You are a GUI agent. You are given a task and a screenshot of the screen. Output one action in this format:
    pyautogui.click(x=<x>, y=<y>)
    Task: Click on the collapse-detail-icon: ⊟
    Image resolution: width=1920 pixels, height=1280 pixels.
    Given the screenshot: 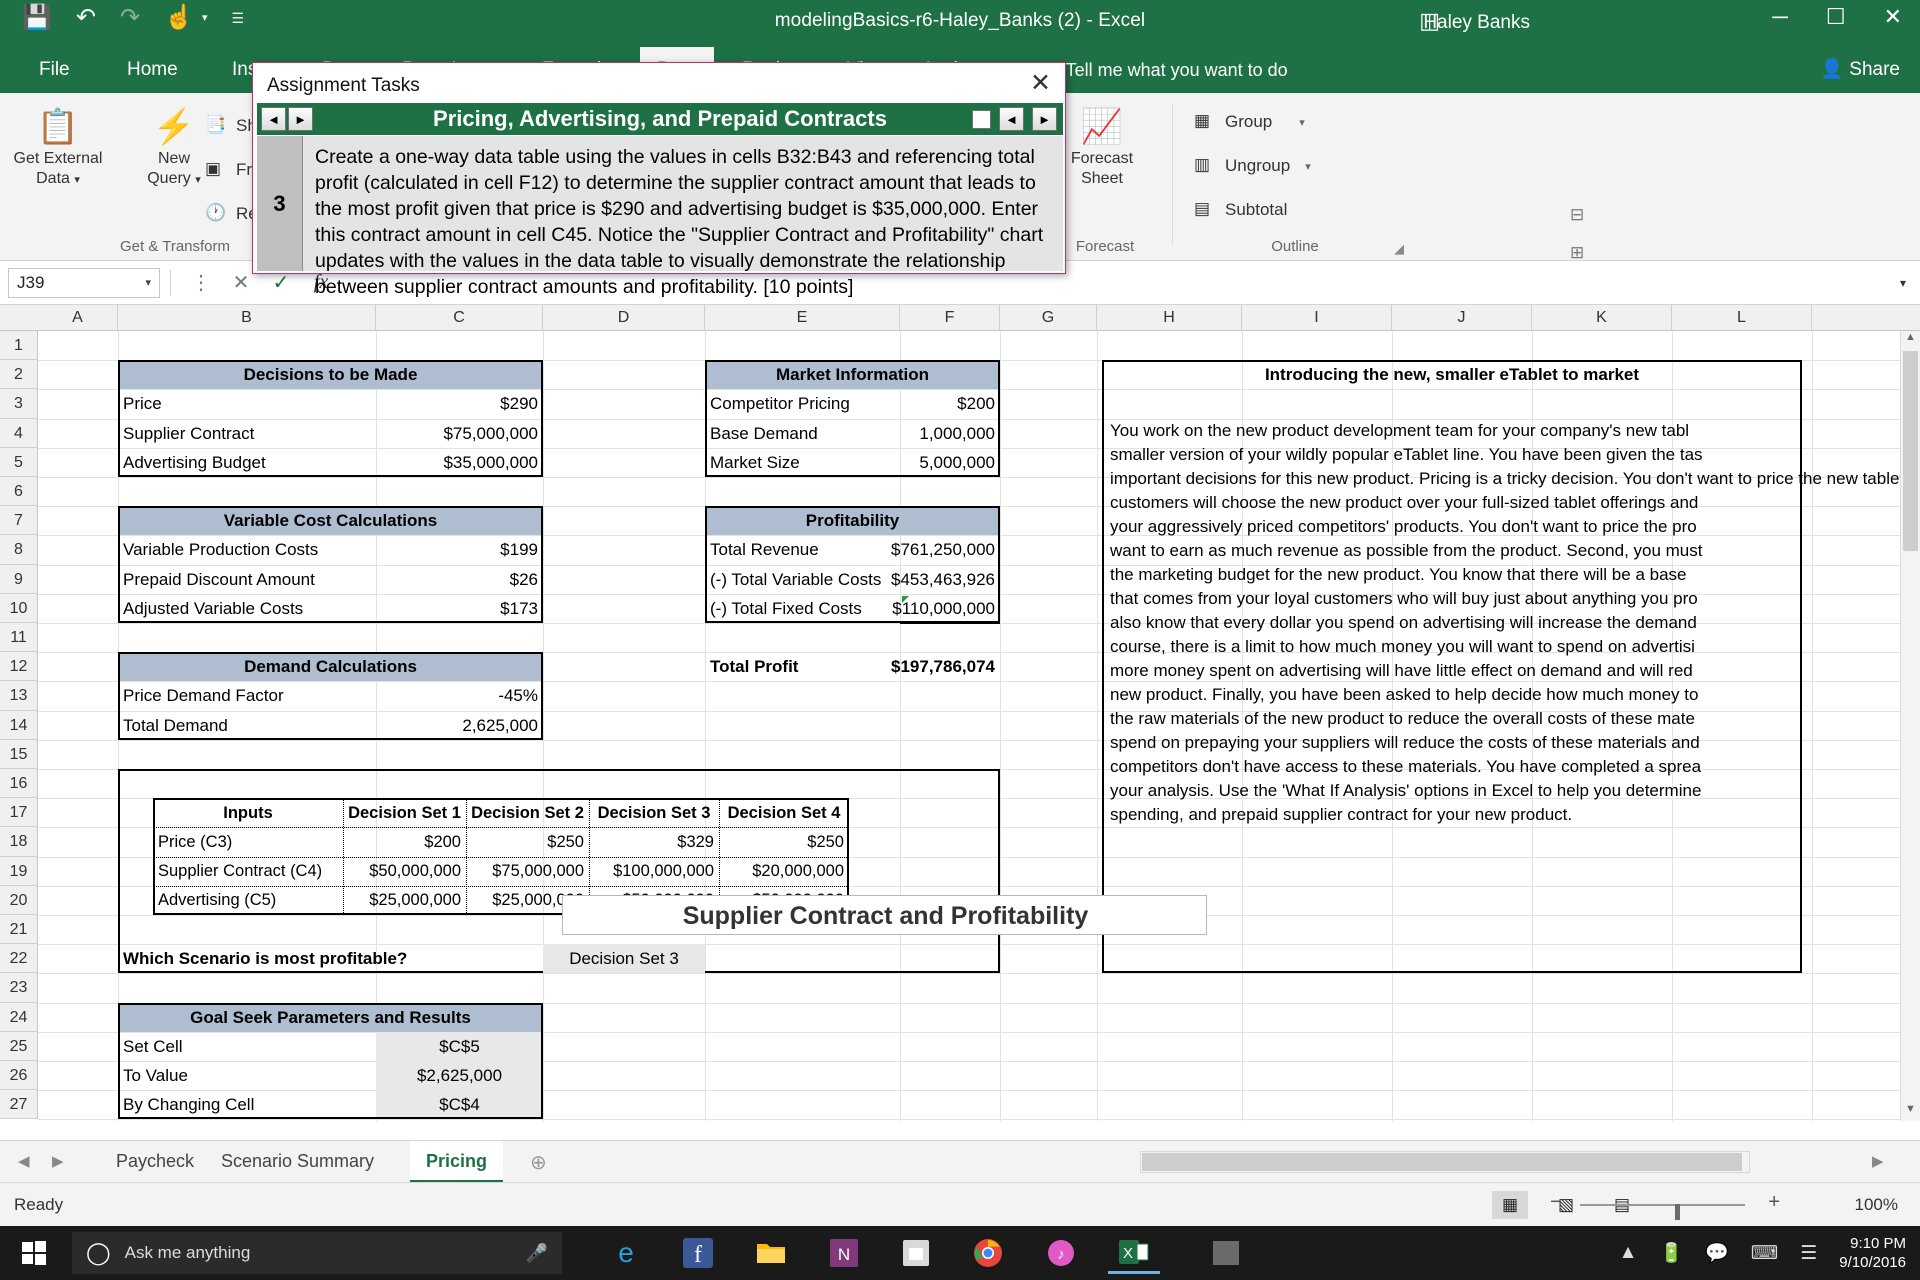 What is the action you would take?
    pyautogui.click(x=1577, y=215)
    